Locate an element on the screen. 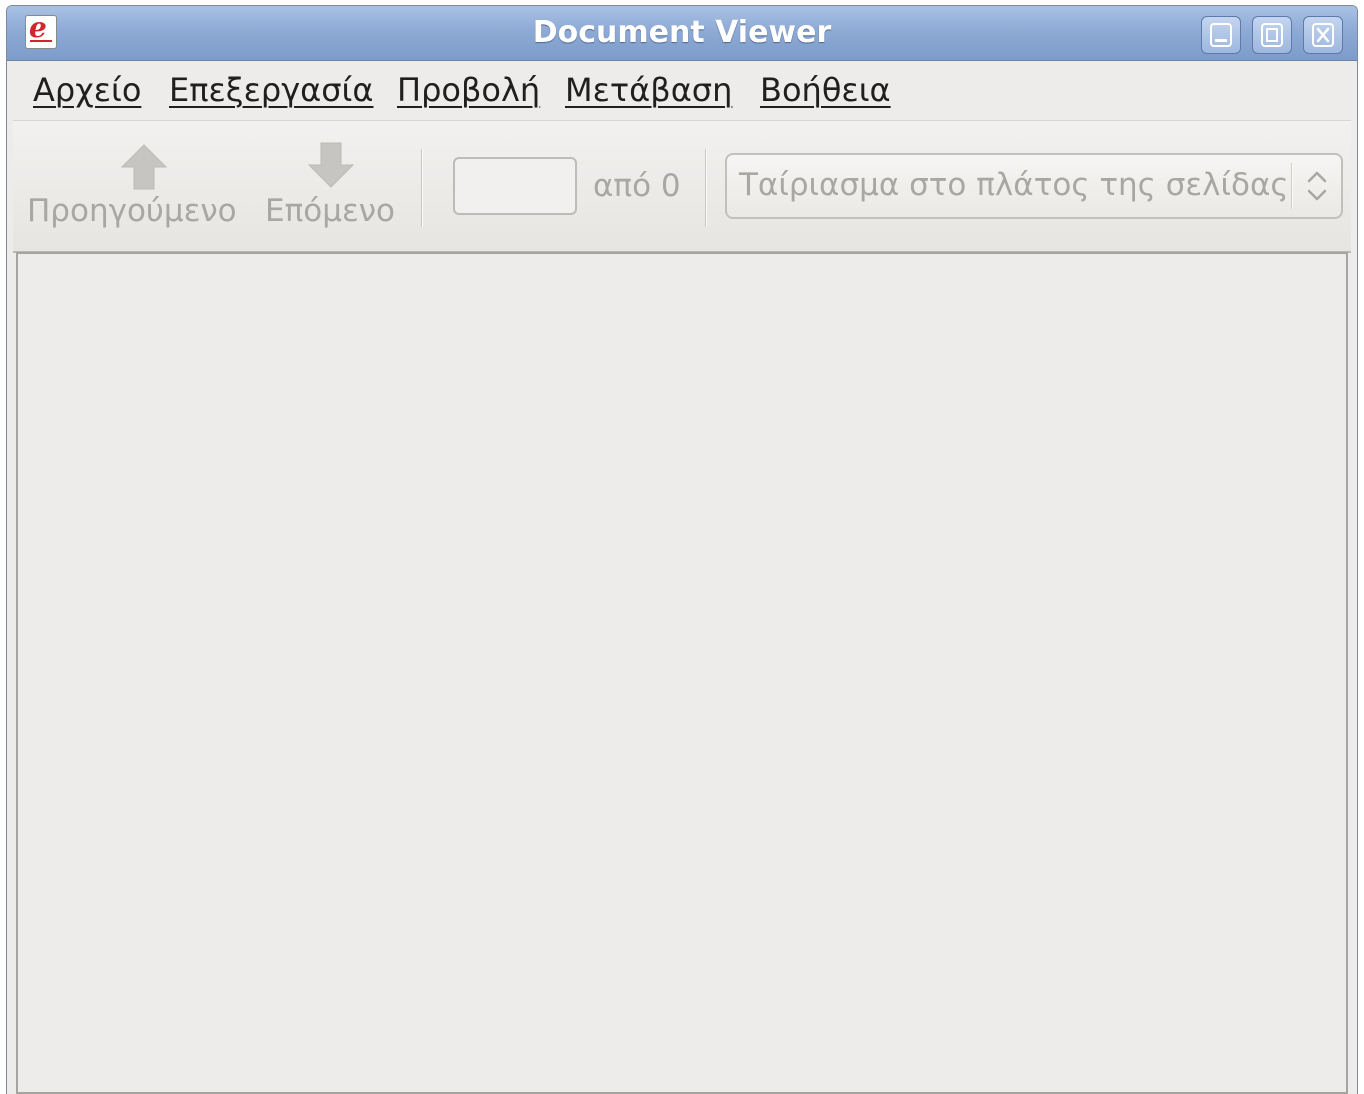  minimize-button is located at coordinates (1221, 35).